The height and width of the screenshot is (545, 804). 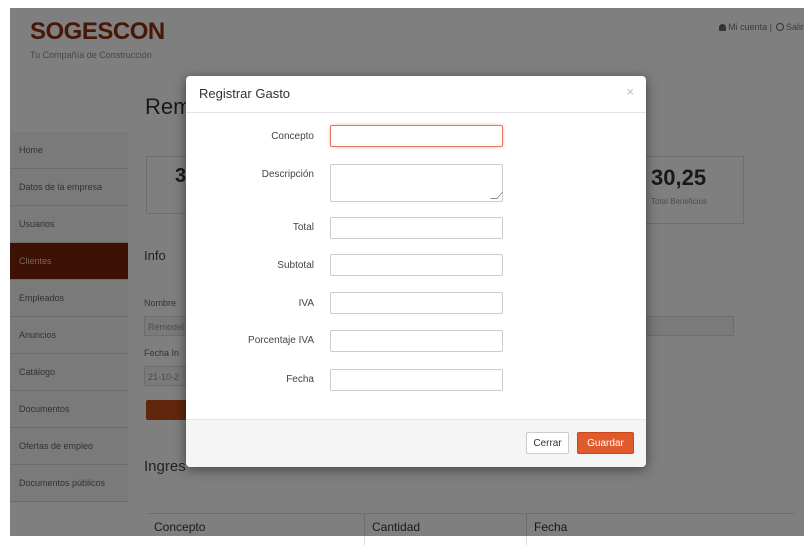 What do you see at coordinates (287, 174) in the screenshot?
I see `descripcion-label: Descripción` at bounding box center [287, 174].